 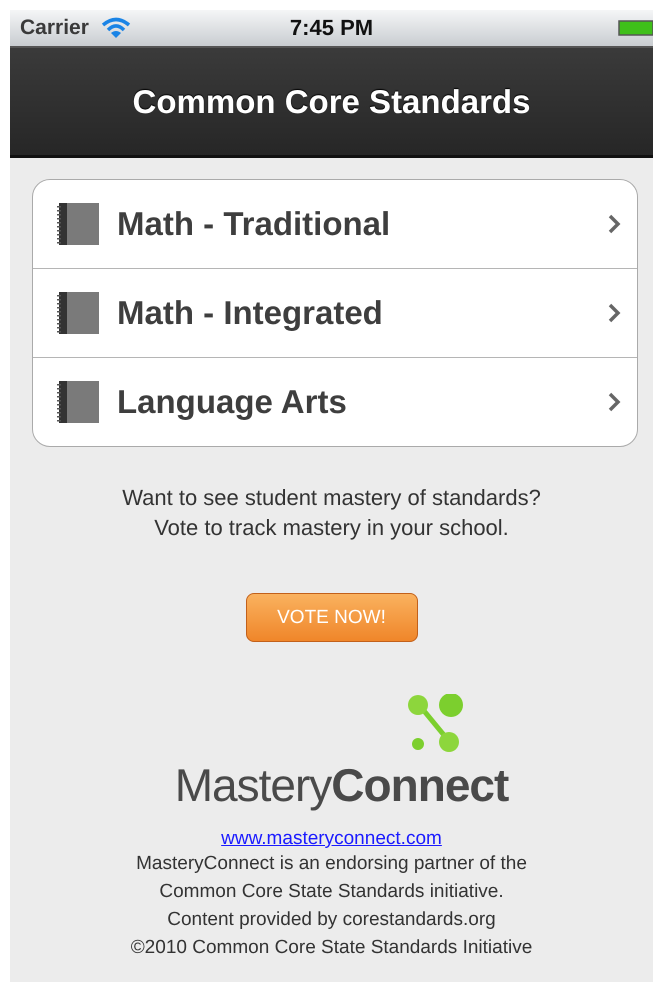 I want to click on promo-text: Vote to track mastery in your school., so click(x=331, y=528).